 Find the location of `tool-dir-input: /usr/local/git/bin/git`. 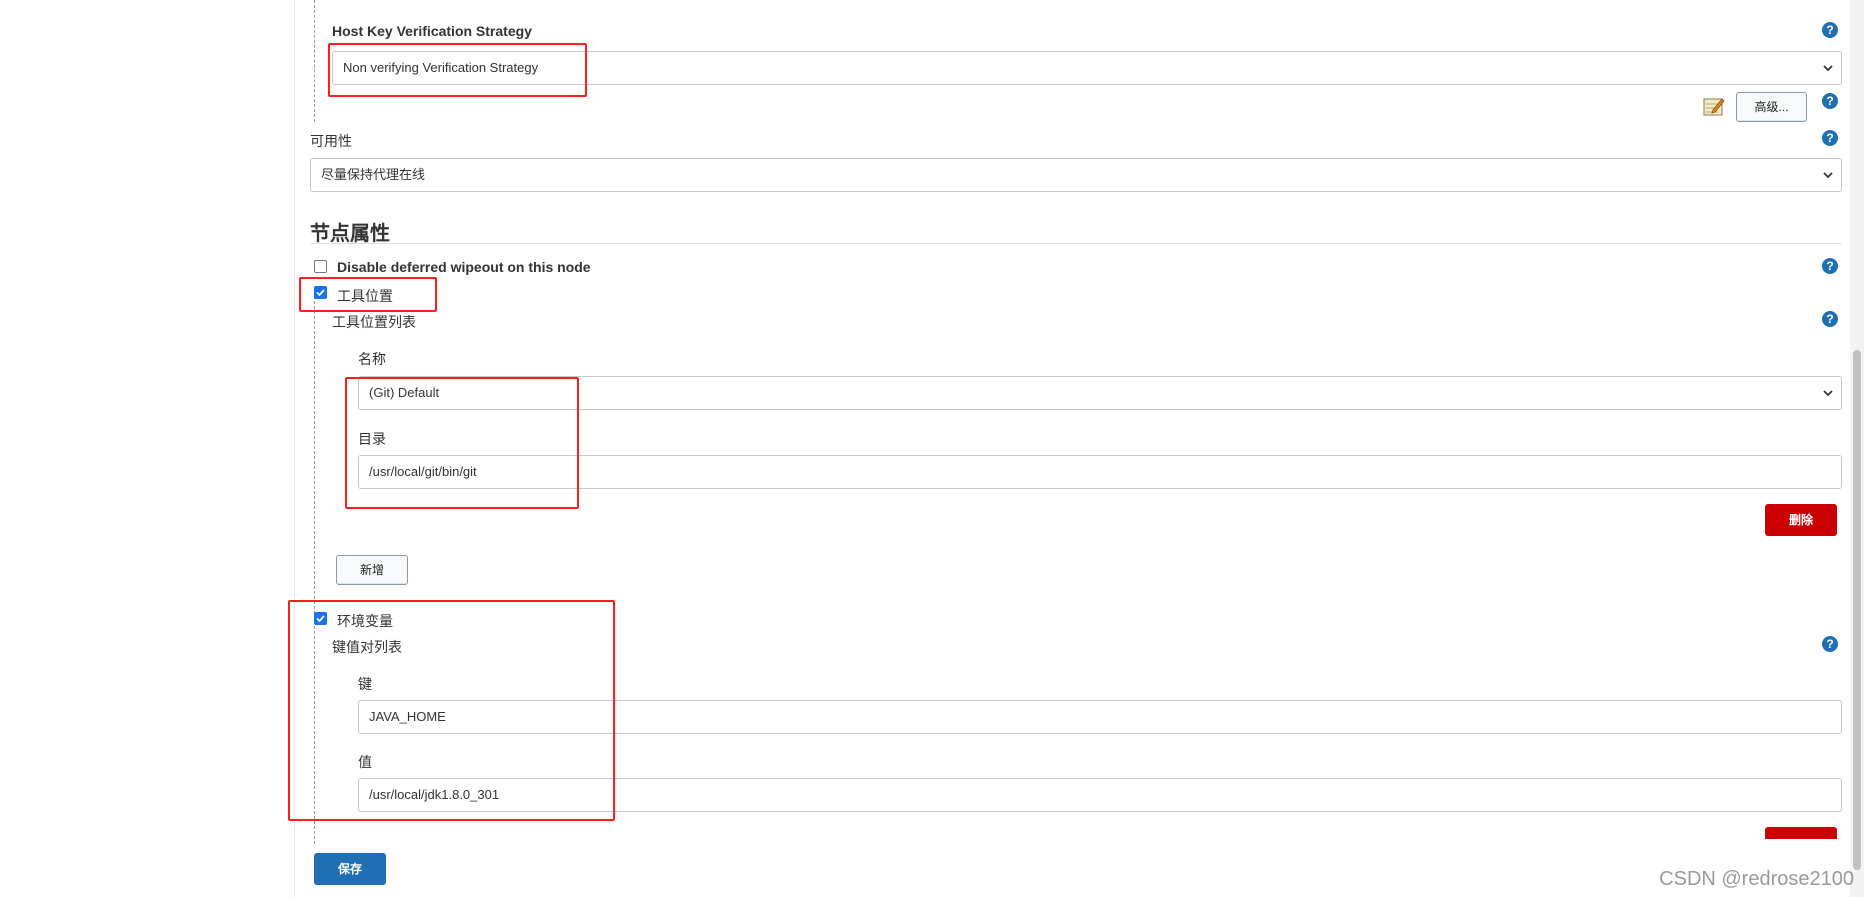

tool-dir-input: /usr/local/git/bin/git is located at coordinates (1100, 472).